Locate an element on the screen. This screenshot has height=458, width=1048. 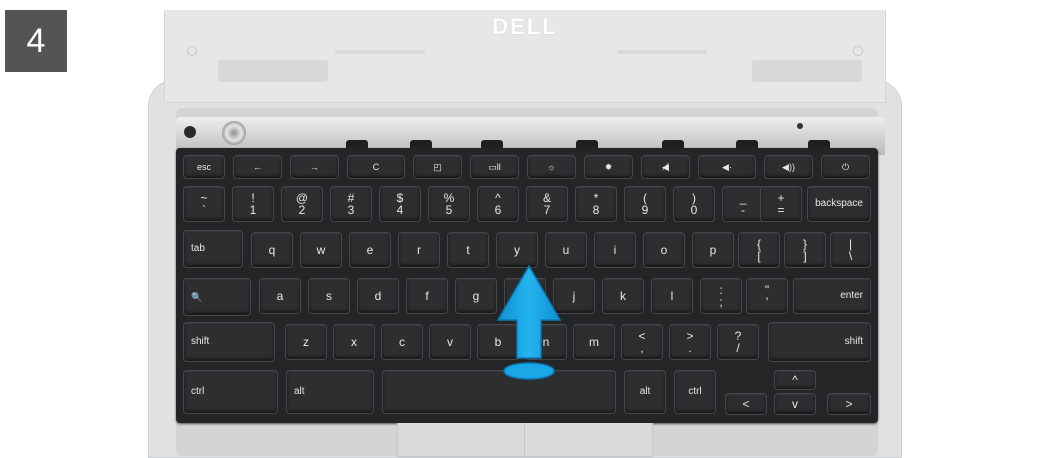
key-lower-label: 2 is located at coordinates (302, 210).